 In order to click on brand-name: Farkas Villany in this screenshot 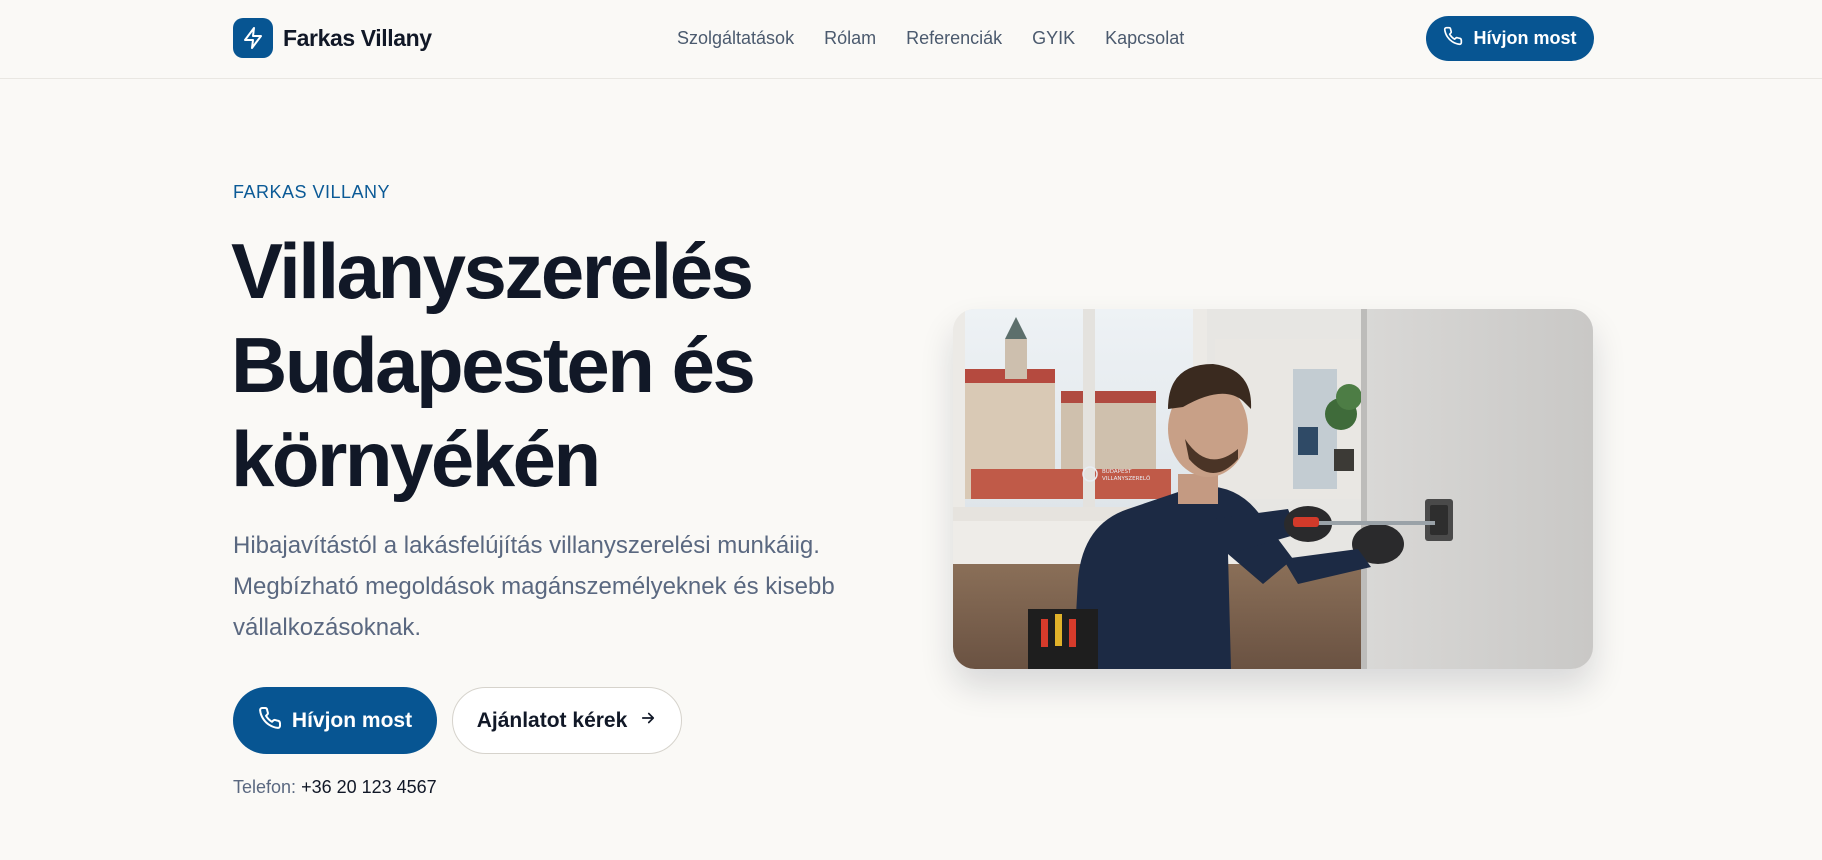, I will do `click(357, 37)`.